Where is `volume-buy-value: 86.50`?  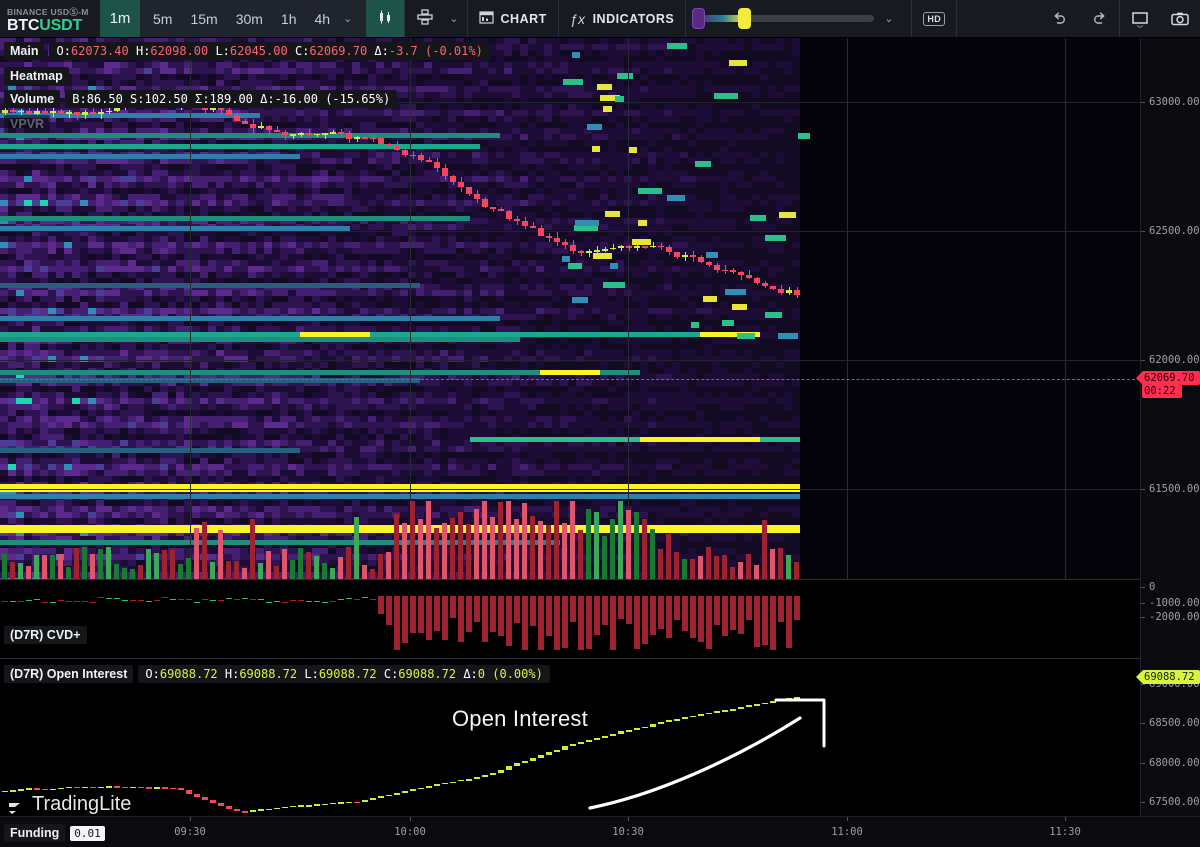
volume-buy-value: 86.50 is located at coordinates (104, 99).